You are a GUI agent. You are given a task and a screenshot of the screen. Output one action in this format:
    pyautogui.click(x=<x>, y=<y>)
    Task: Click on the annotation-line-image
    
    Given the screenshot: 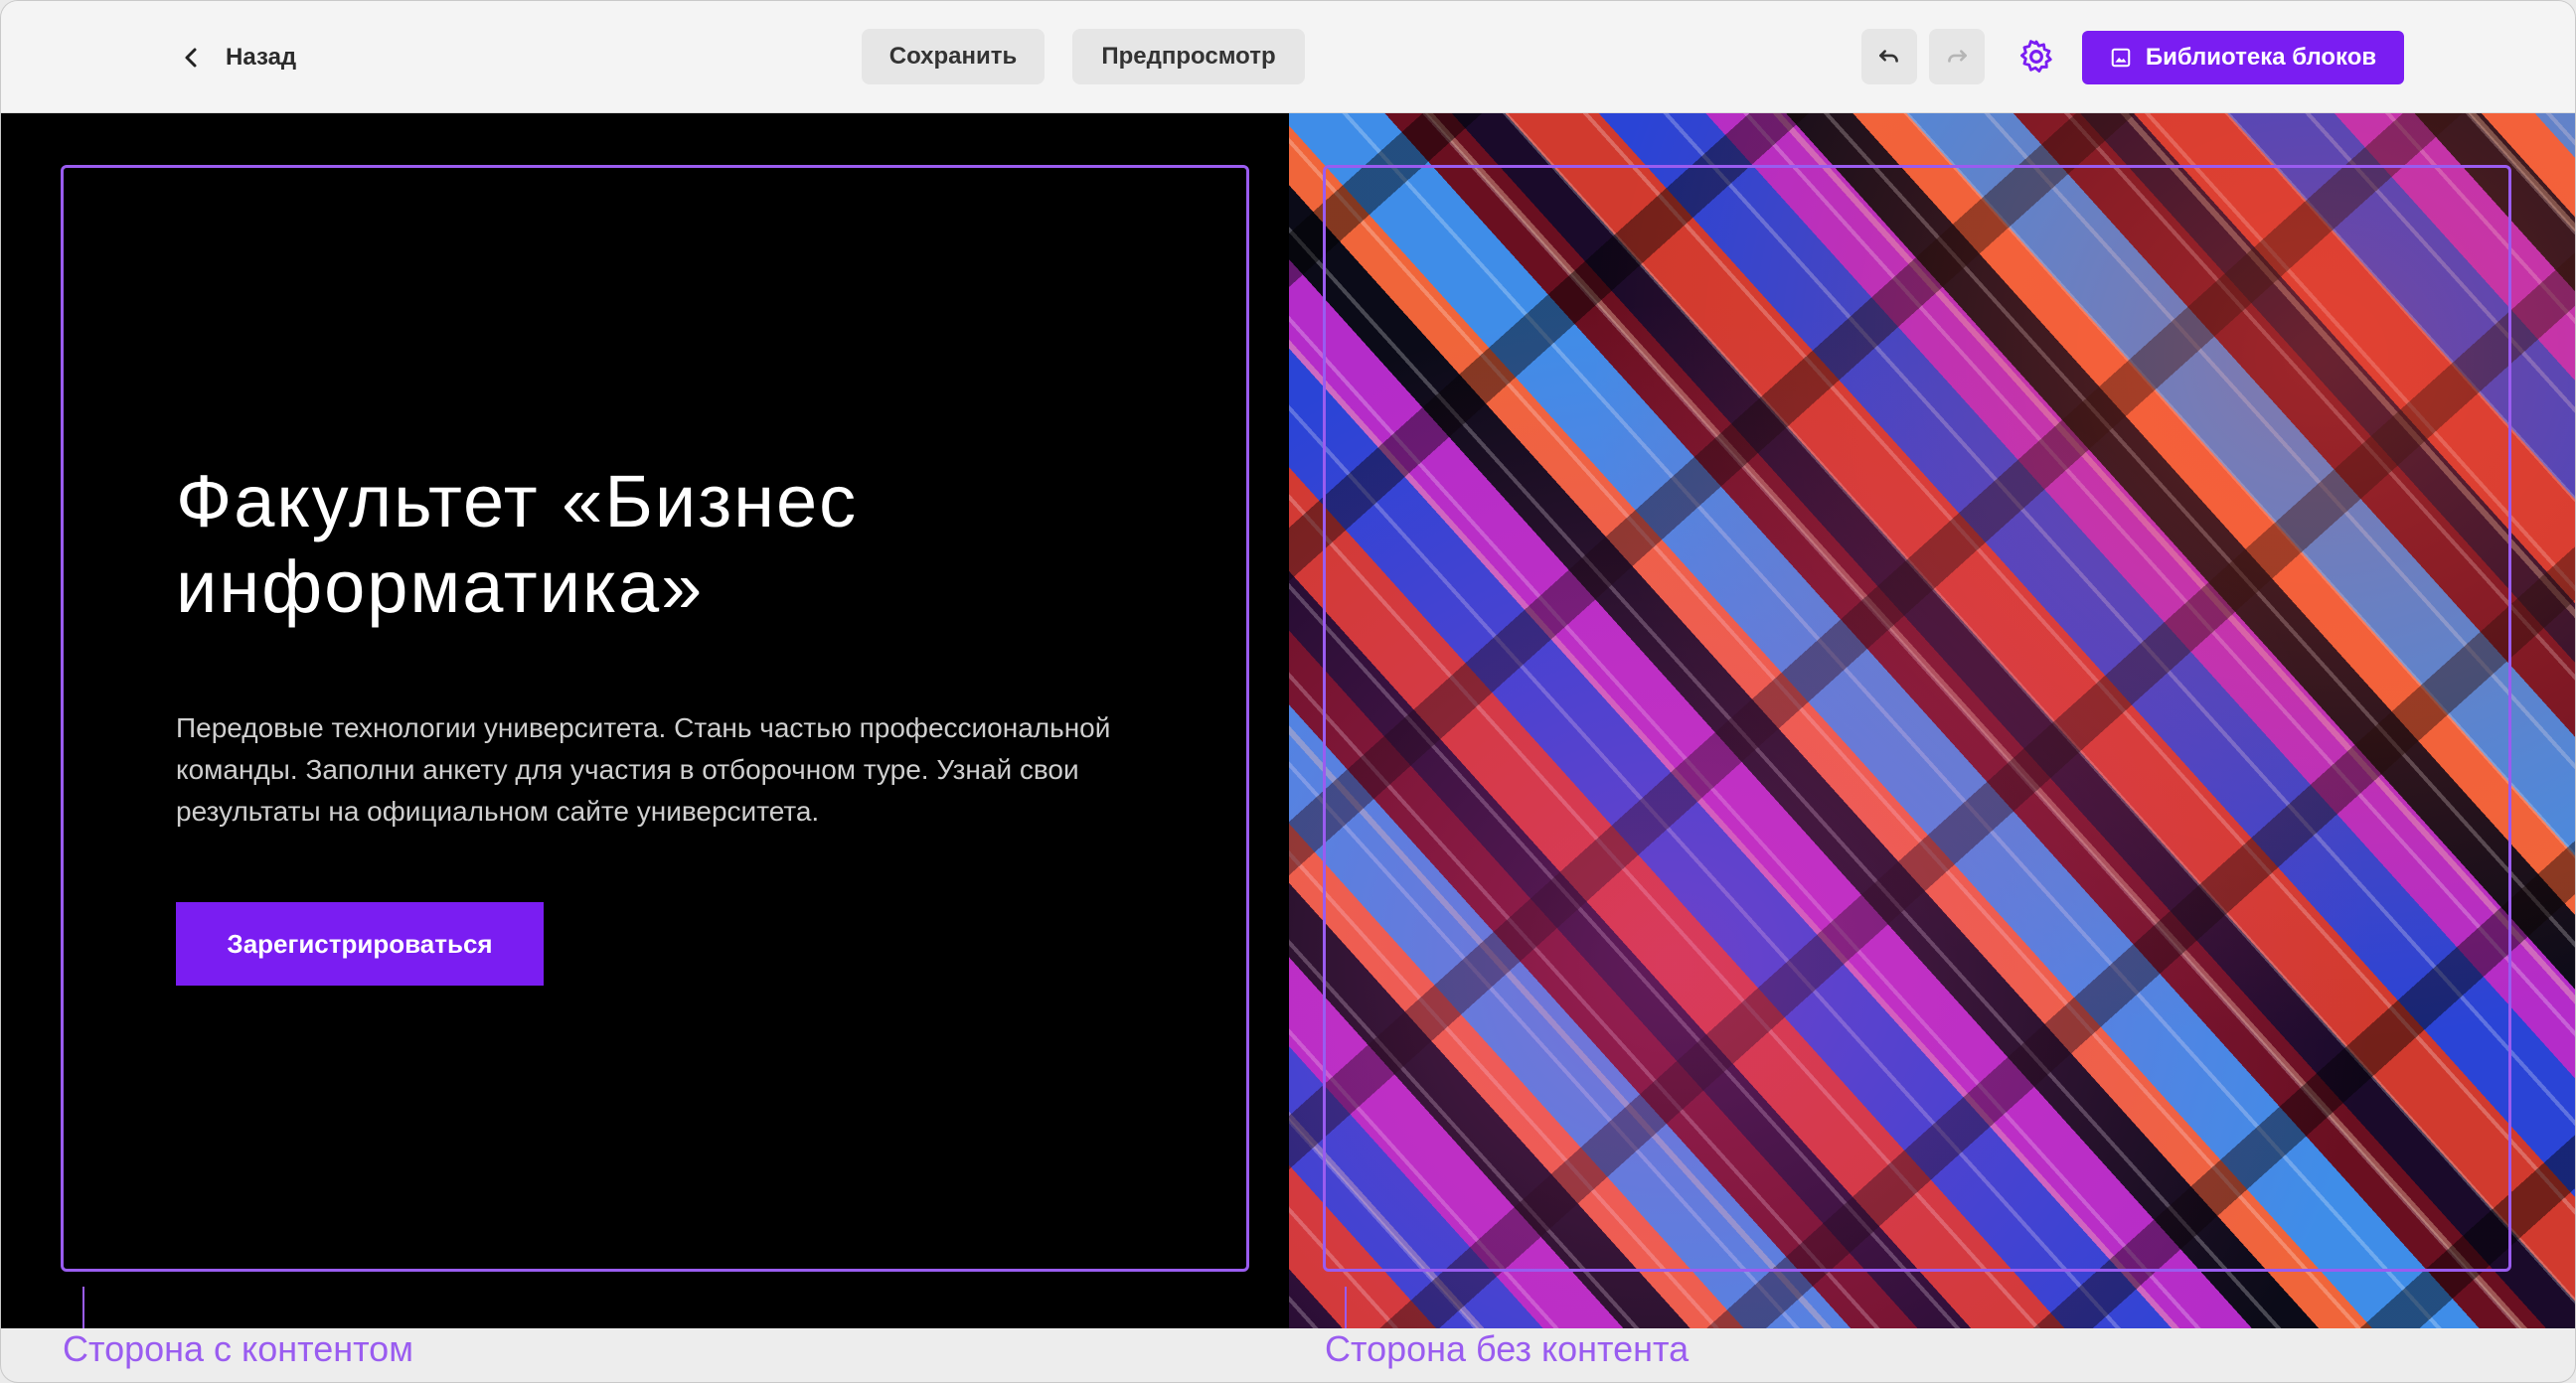 What is the action you would take?
    pyautogui.click(x=1346, y=1307)
    